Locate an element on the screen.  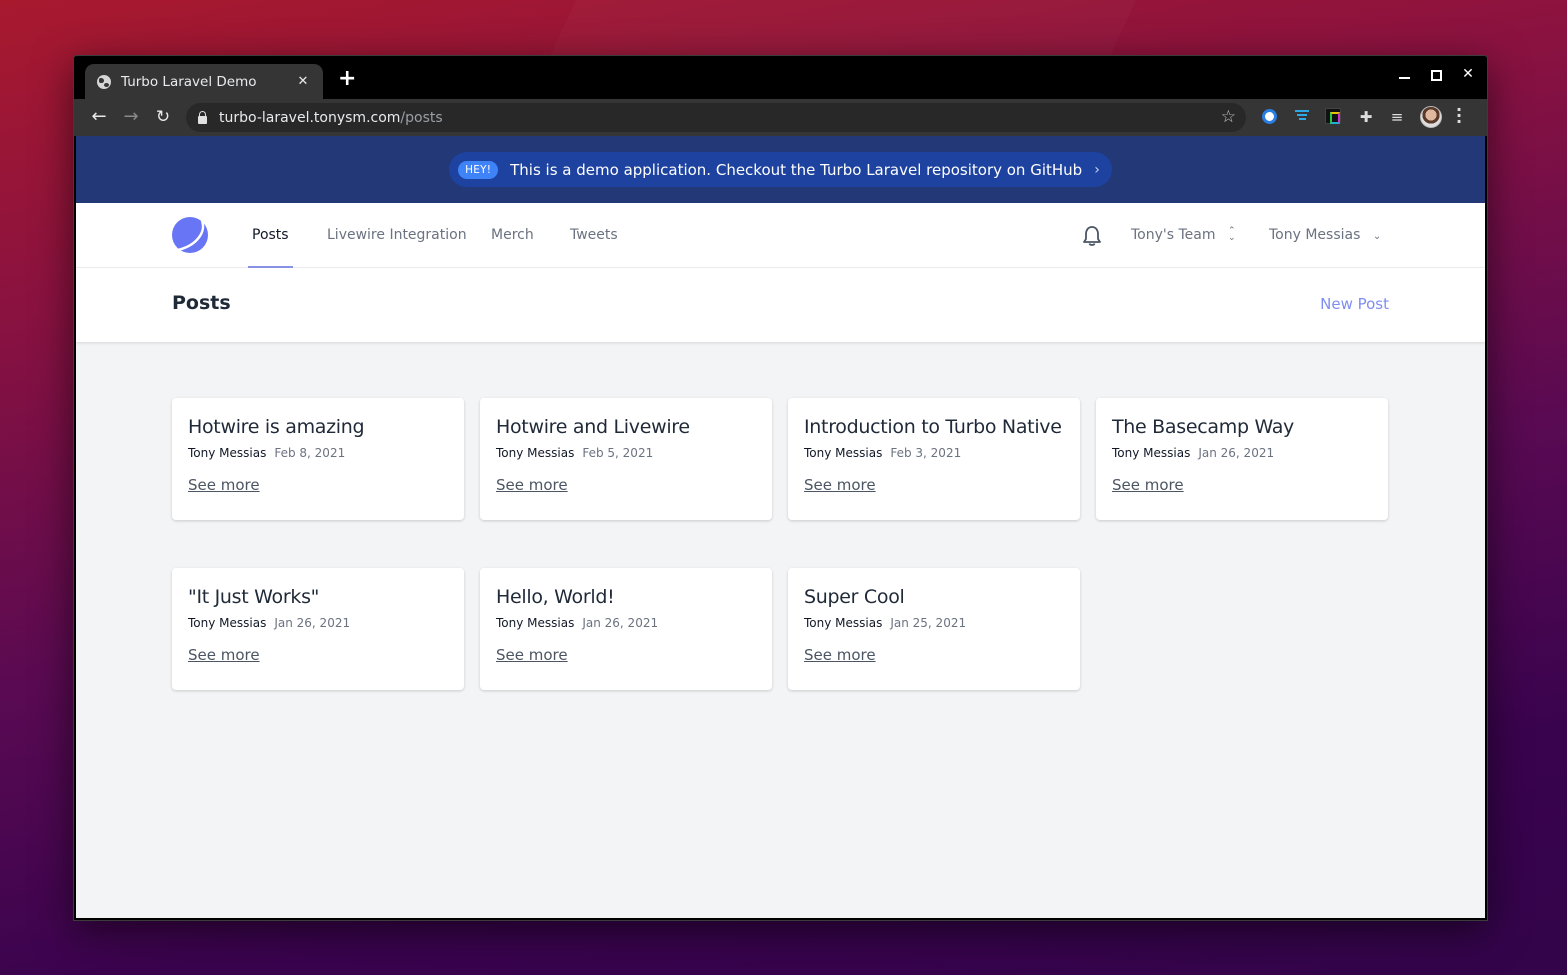
nav-posts: Posts is located at coordinates (270, 235).